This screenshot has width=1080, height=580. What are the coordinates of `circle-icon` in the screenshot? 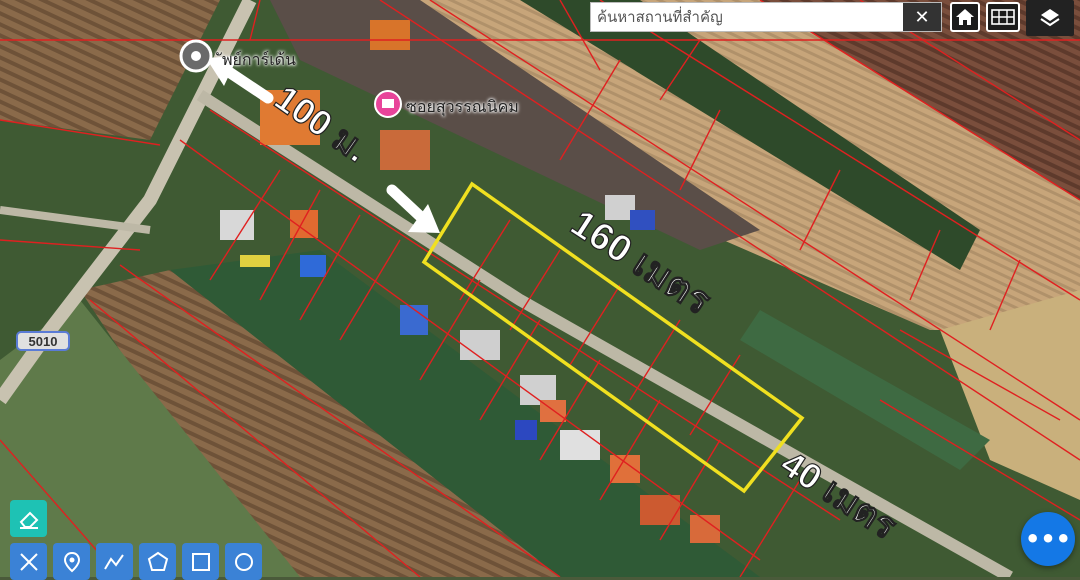 It's located at (243, 561).